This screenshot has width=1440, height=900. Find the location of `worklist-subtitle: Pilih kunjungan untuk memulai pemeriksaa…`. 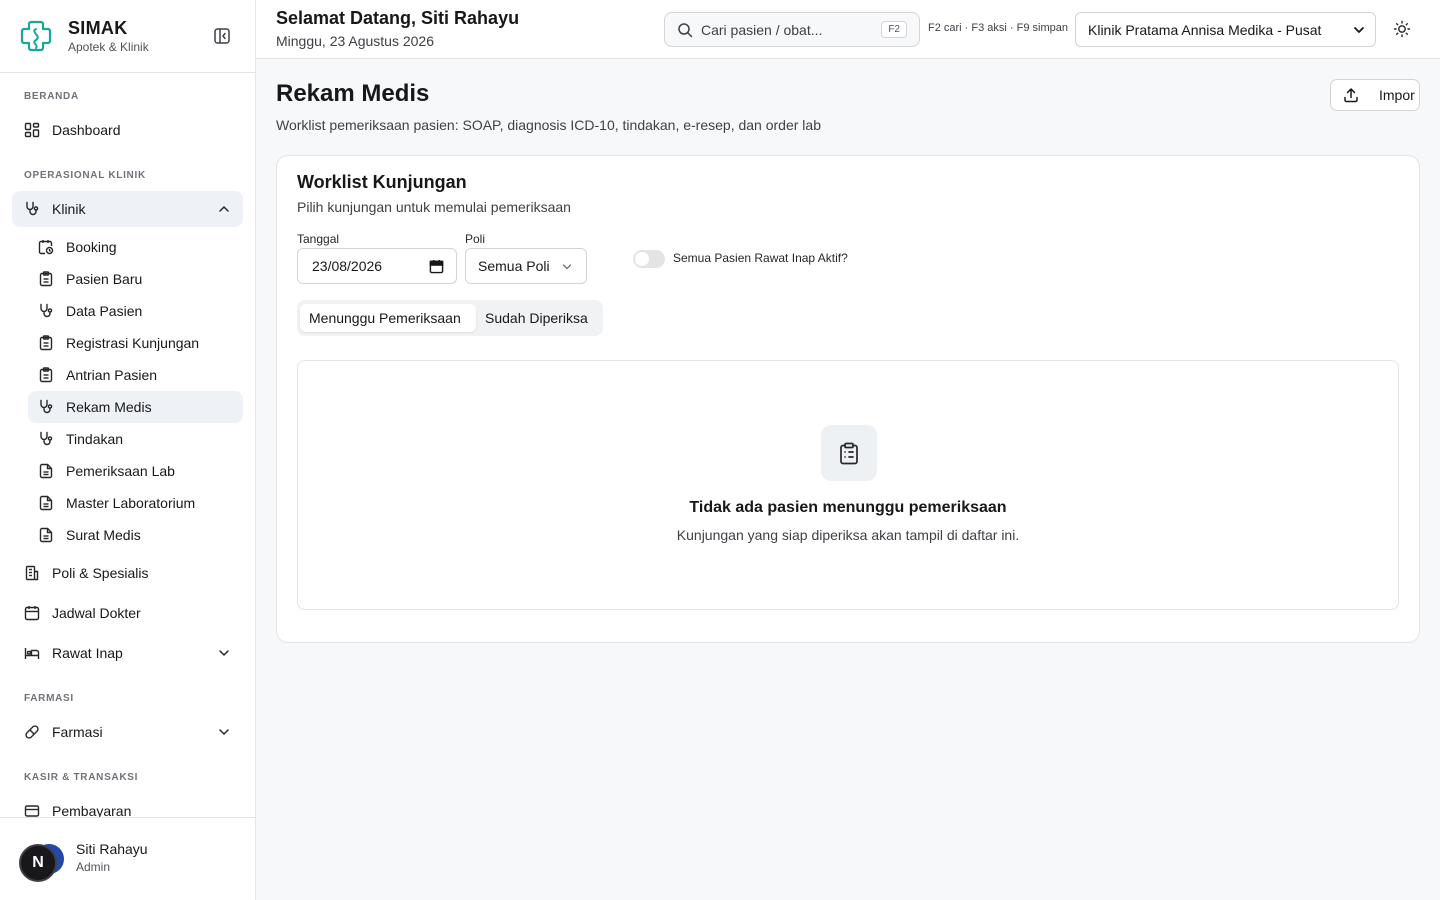

worklist-subtitle: Pilih kunjungan untuk memulai pemeriksaa… is located at coordinates (434, 207).